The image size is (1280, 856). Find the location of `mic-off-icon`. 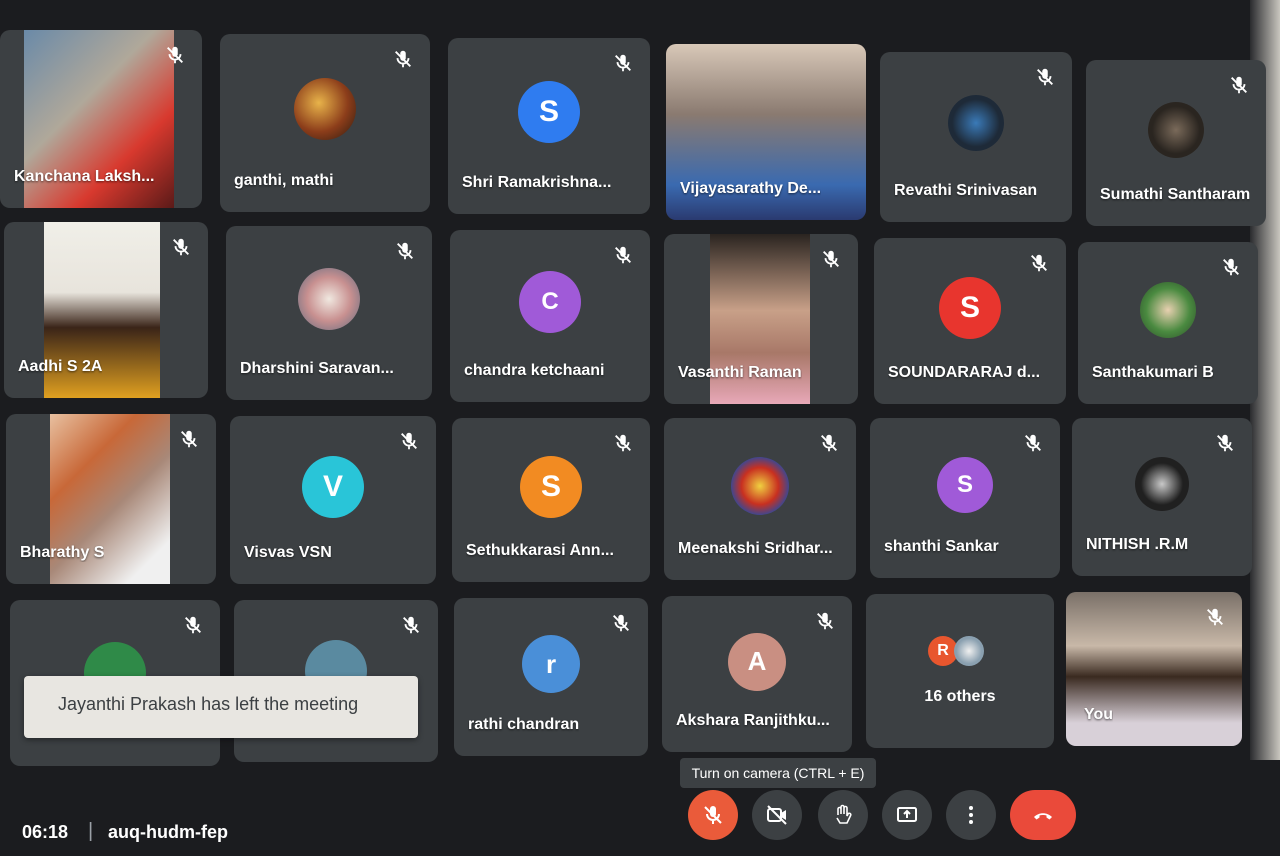

mic-off-icon is located at coordinates (713, 815).